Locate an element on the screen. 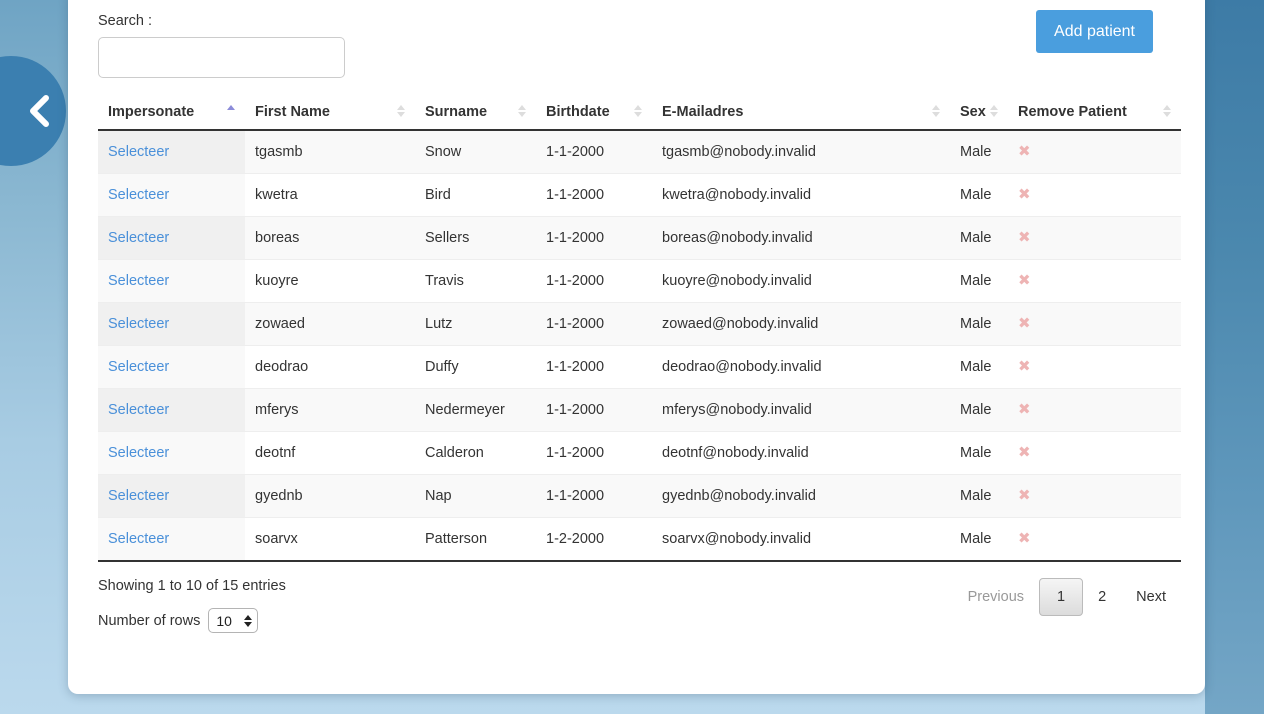 Image resolution: width=1264 pixels, height=714 pixels. background-right-panel is located at coordinates (1234, 357).